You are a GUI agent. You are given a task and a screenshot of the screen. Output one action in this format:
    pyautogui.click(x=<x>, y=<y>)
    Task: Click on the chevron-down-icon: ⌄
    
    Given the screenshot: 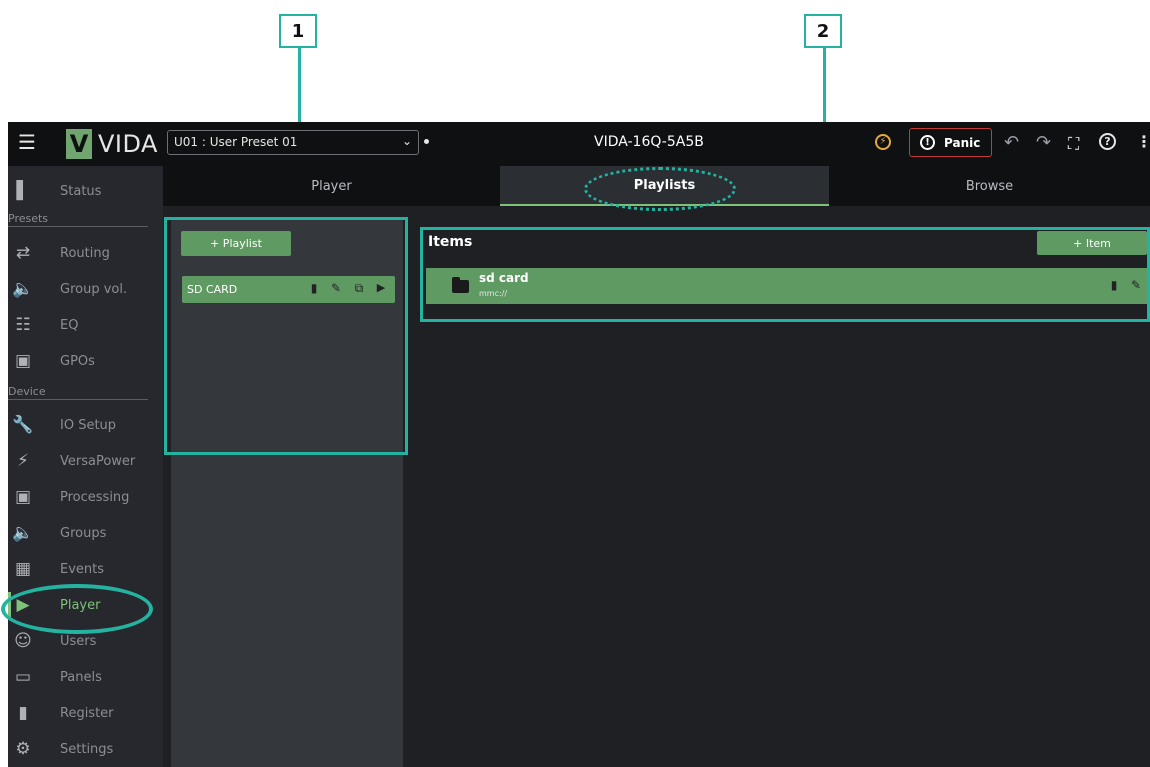 What is the action you would take?
    pyautogui.click(x=406, y=141)
    